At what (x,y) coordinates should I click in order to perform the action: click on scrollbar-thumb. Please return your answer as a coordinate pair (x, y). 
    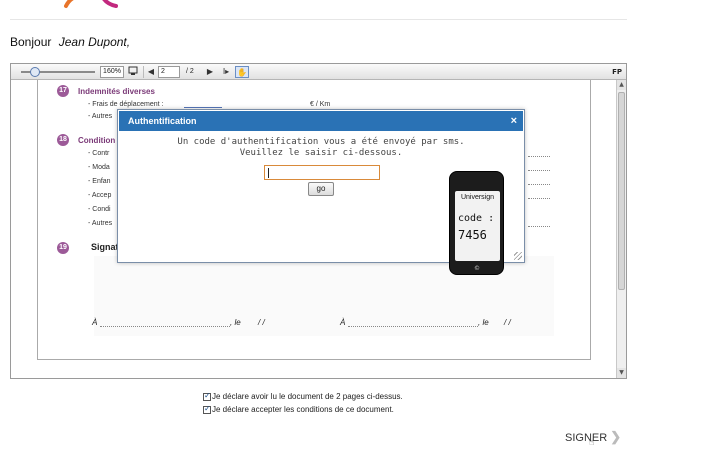
    Looking at the image, I should click on (621, 191).